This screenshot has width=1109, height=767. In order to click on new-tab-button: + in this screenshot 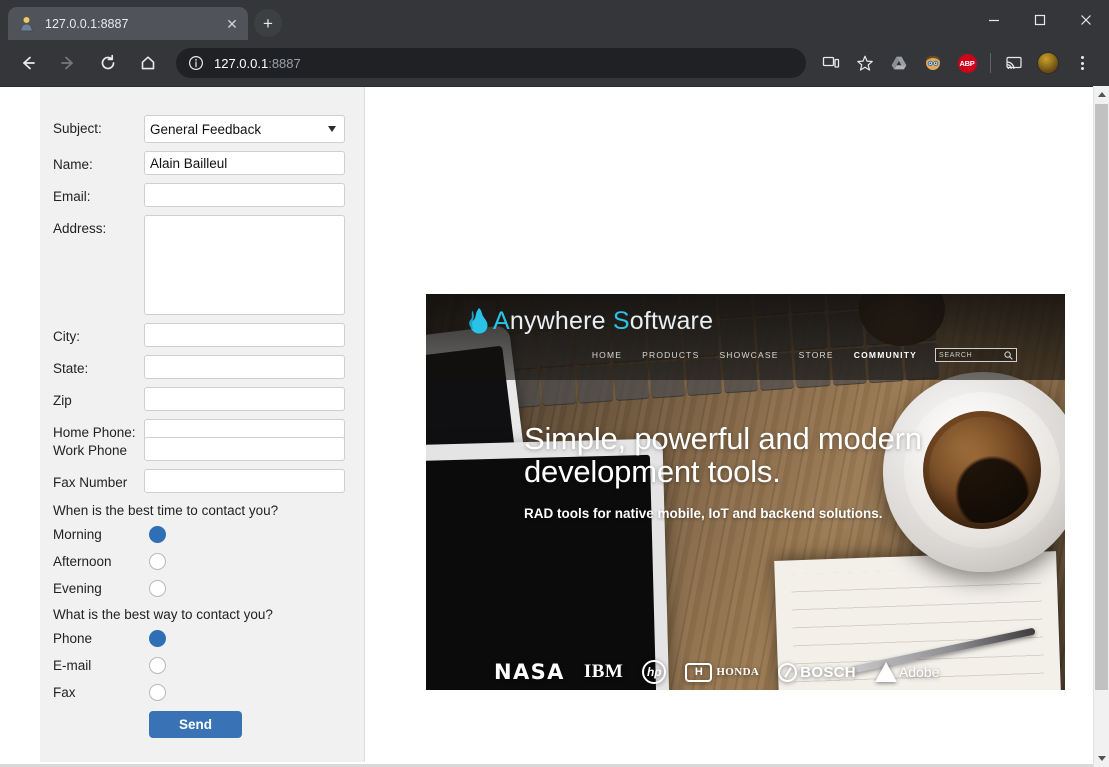, I will do `click(268, 23)`.